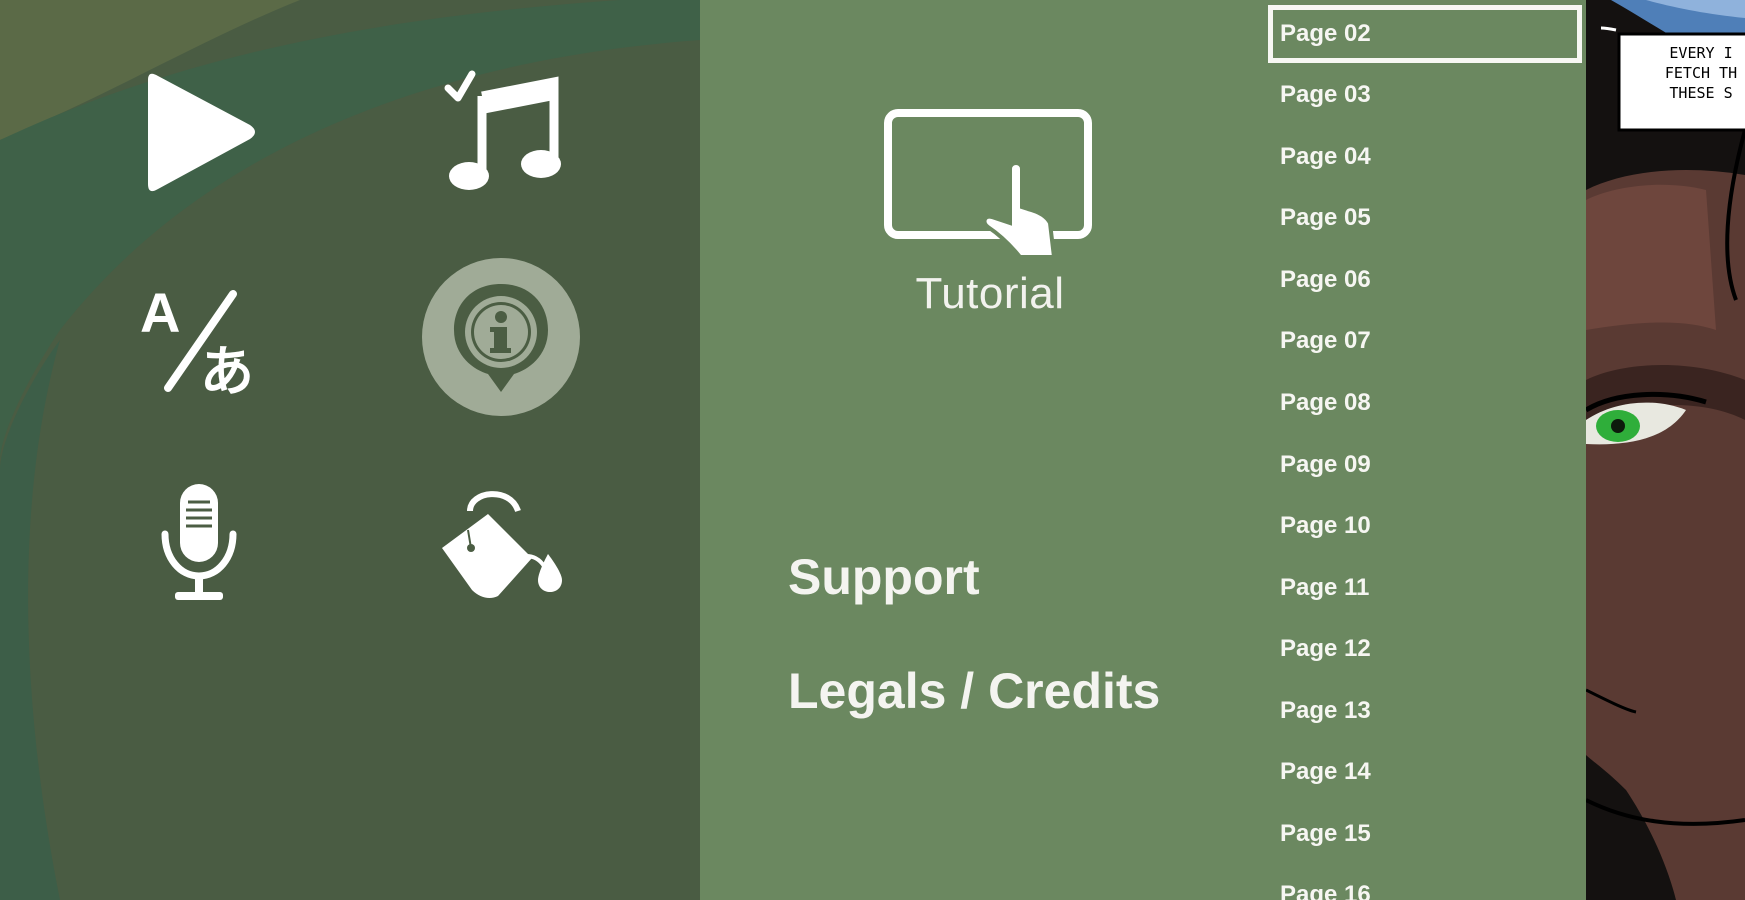 The width and height of the screenshot is (1745, 900). I want to click on tutorial-button: Tutorial, so click(990, 225).